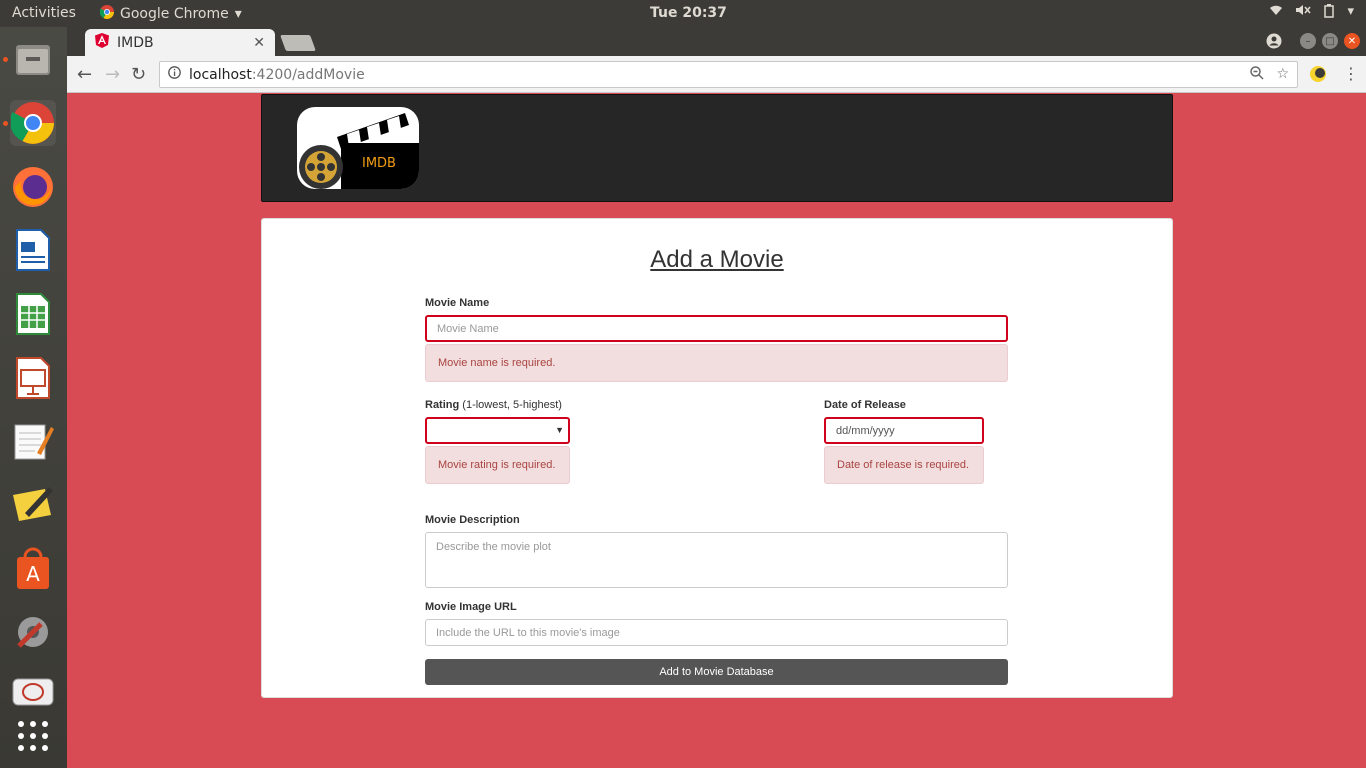  What do you see at coordinates (174, 74) in the screenshot?
I see `info-icon` at bounding box center [174, 74].